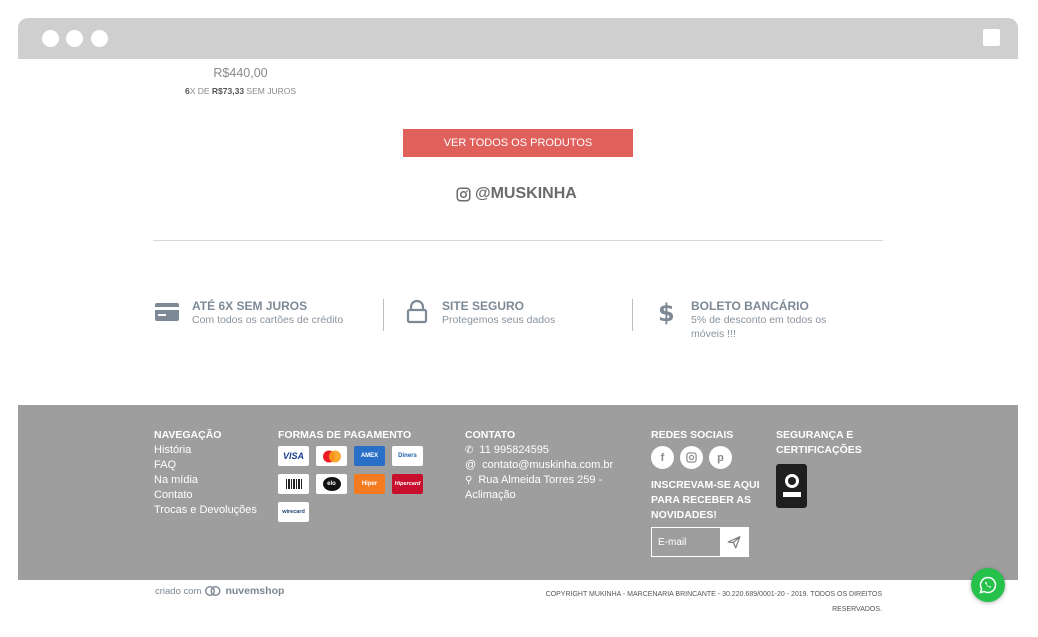 This screenshot has width=1038, height=637. What do you see at coordinates (471, 465) in the screenshot?
I see `at-icon: @` at bounding box center [471, 465].